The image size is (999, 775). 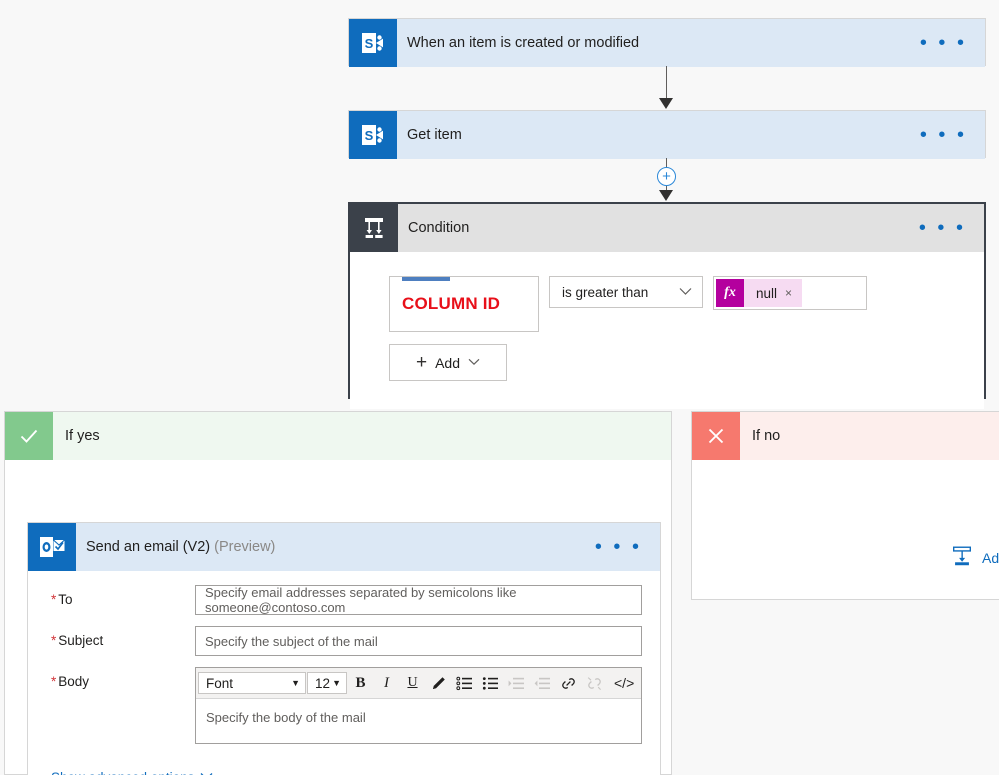 I want to click on add-an-action-button: Add an action, so click(x=974, y=557).